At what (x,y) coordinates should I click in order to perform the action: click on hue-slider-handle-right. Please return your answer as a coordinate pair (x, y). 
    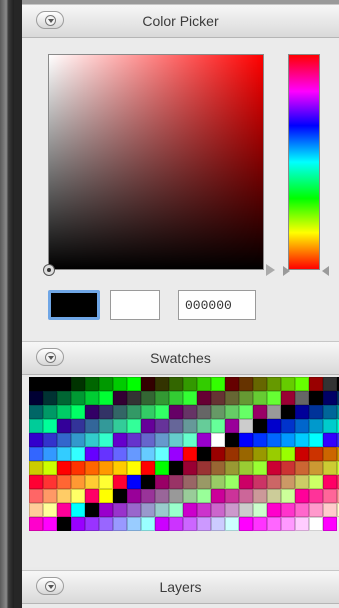
    Looking at the image, I should click on (325, 271).